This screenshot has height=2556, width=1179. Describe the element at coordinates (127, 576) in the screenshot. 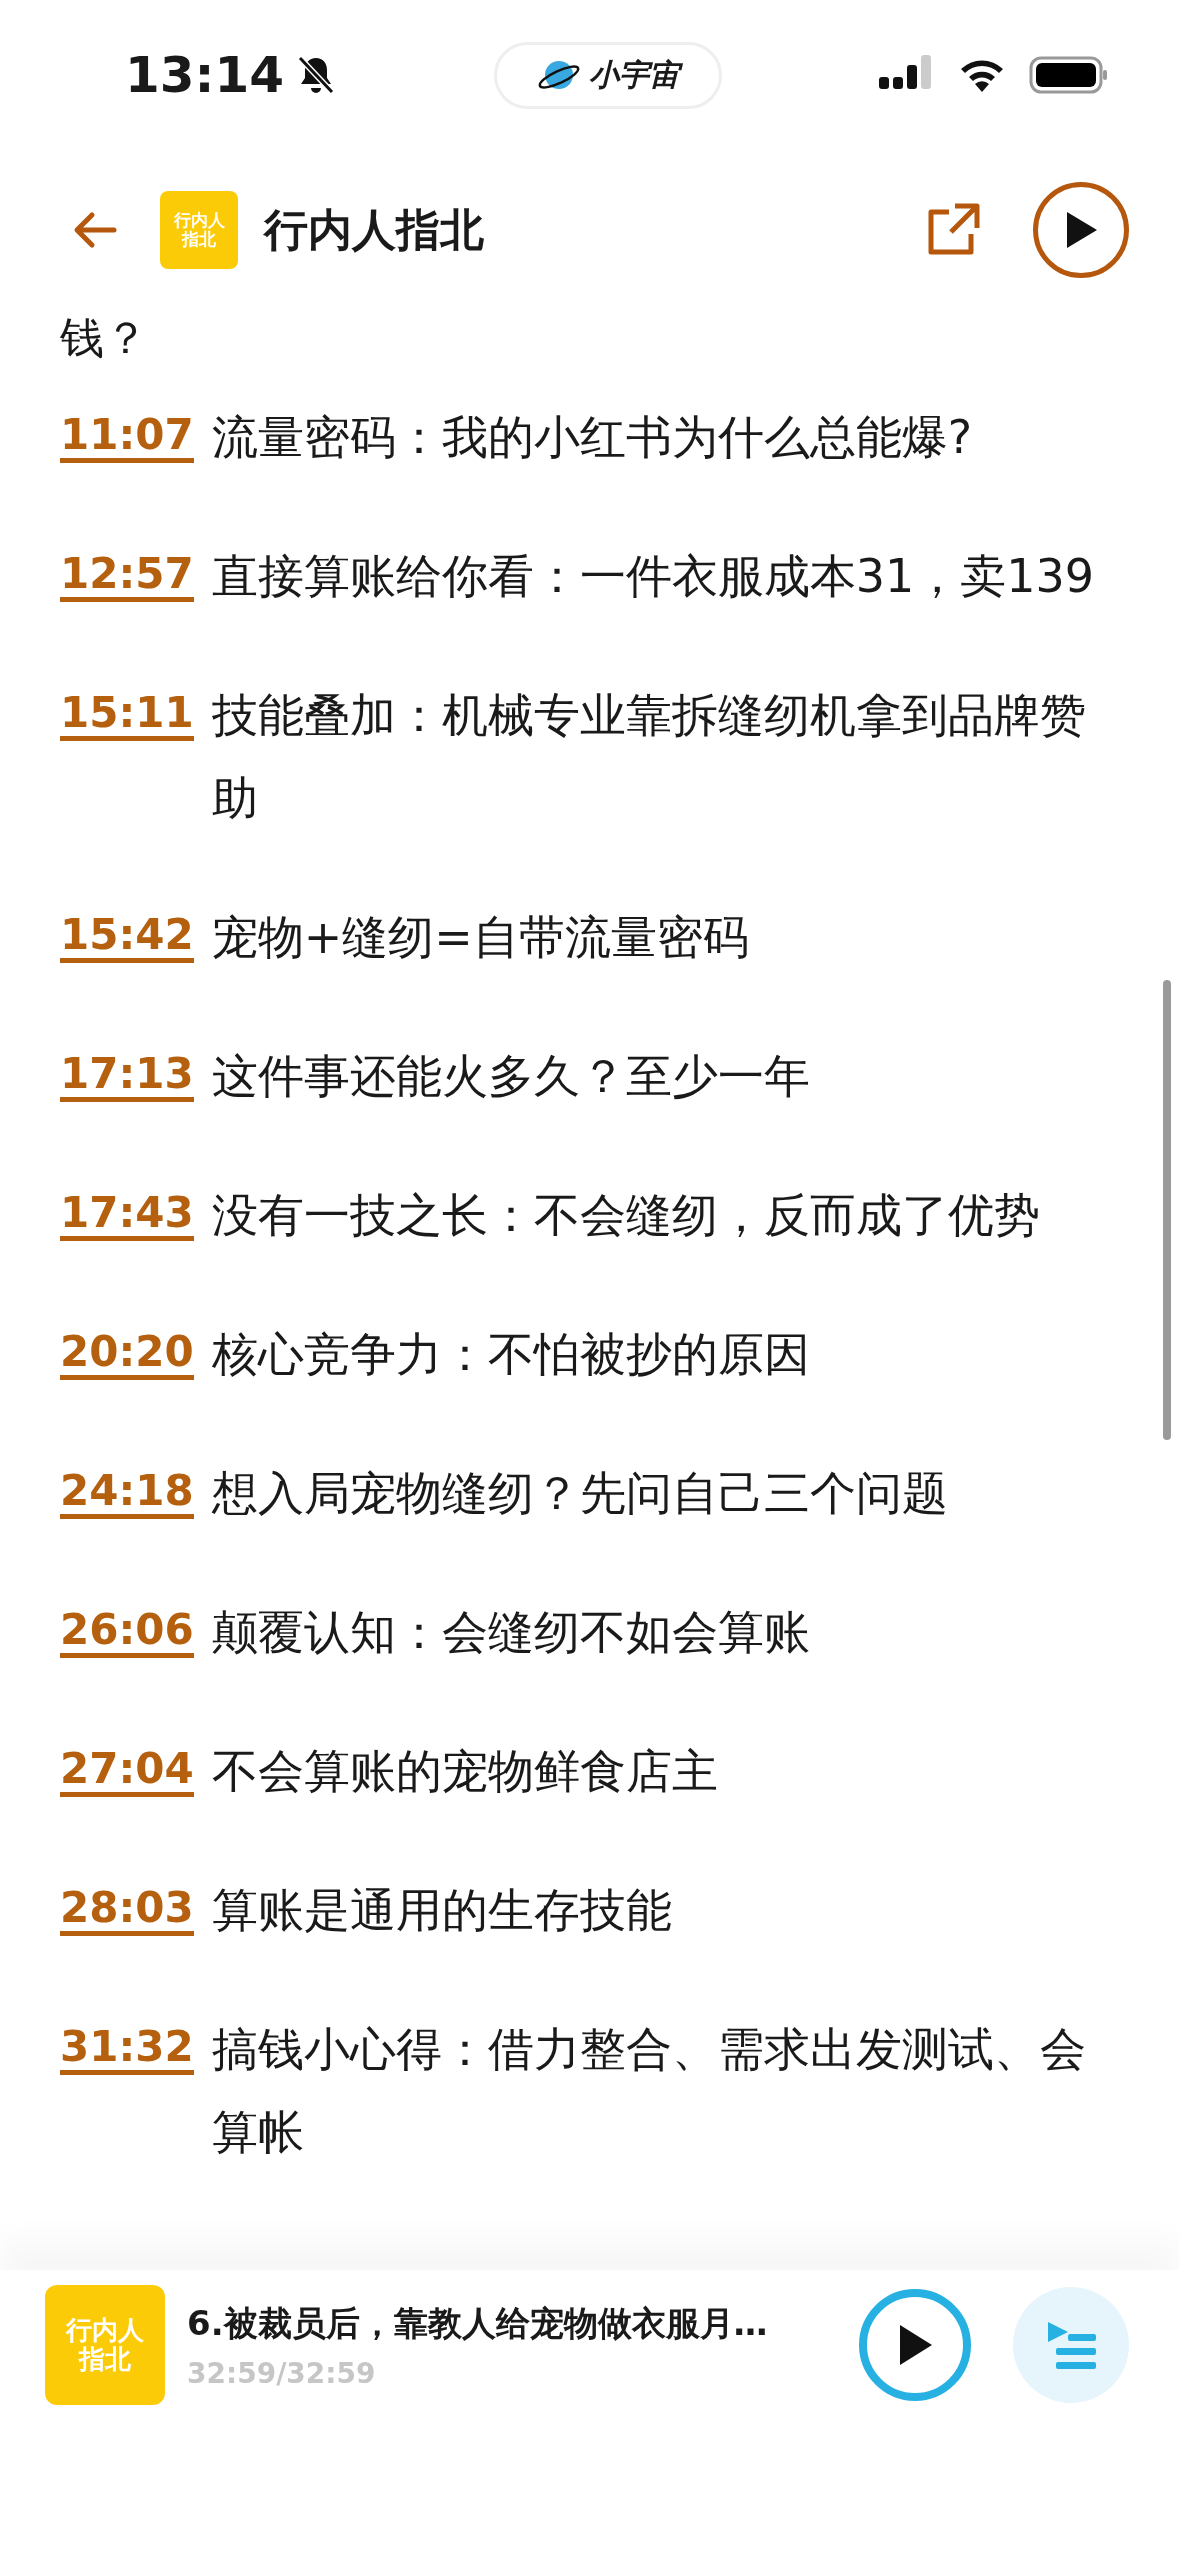

I see `timestamp-link: 12:57` at that location.